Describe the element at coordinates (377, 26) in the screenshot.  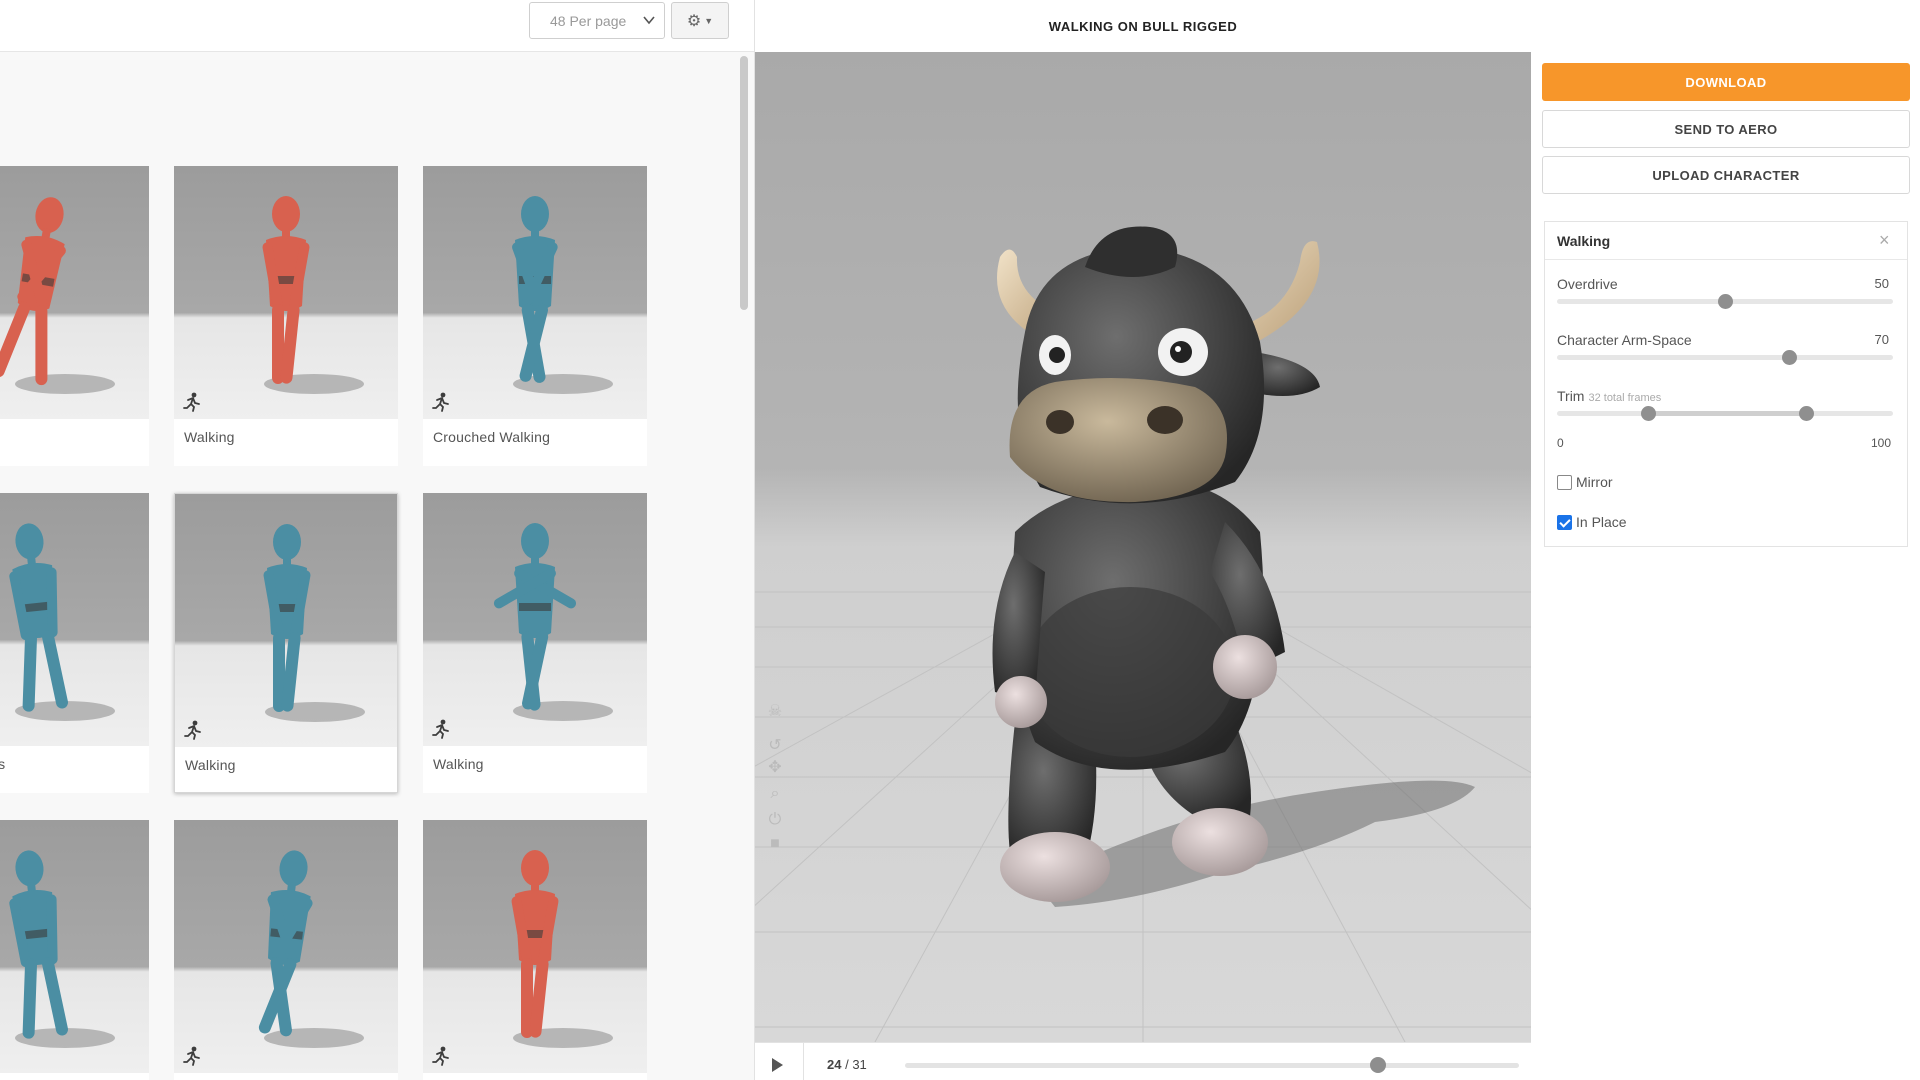
I see `library-toolbar: 48 Per page ⚙ ▼` at that location.